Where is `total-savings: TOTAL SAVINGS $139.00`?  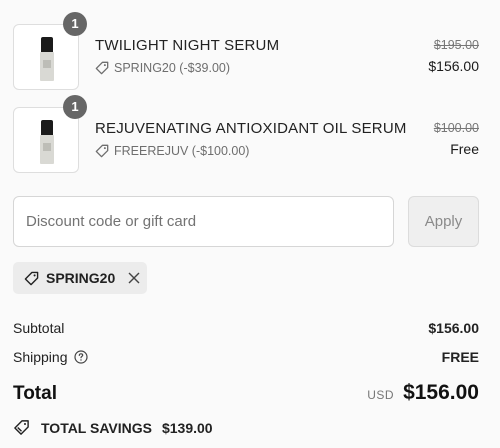
total-savings: TOTAL SAVINGS $139.00 is located at coordinates (113, 427).